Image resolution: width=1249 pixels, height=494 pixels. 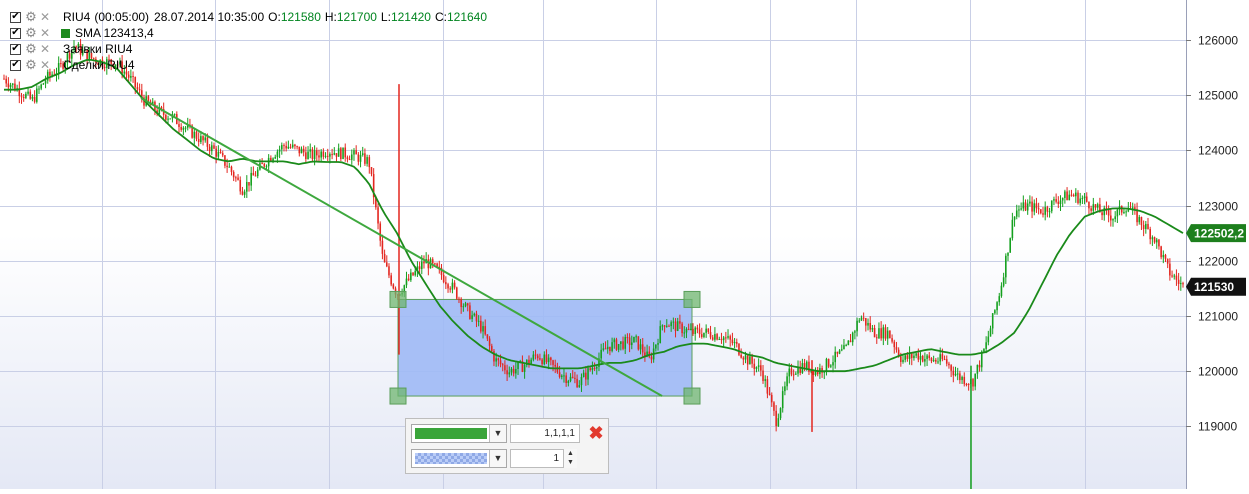 What do you see at coordinates (99, 65) in the screenshot?
I see `legend-trades-label: Сделки RIU4` at bounding box center [99, 65].